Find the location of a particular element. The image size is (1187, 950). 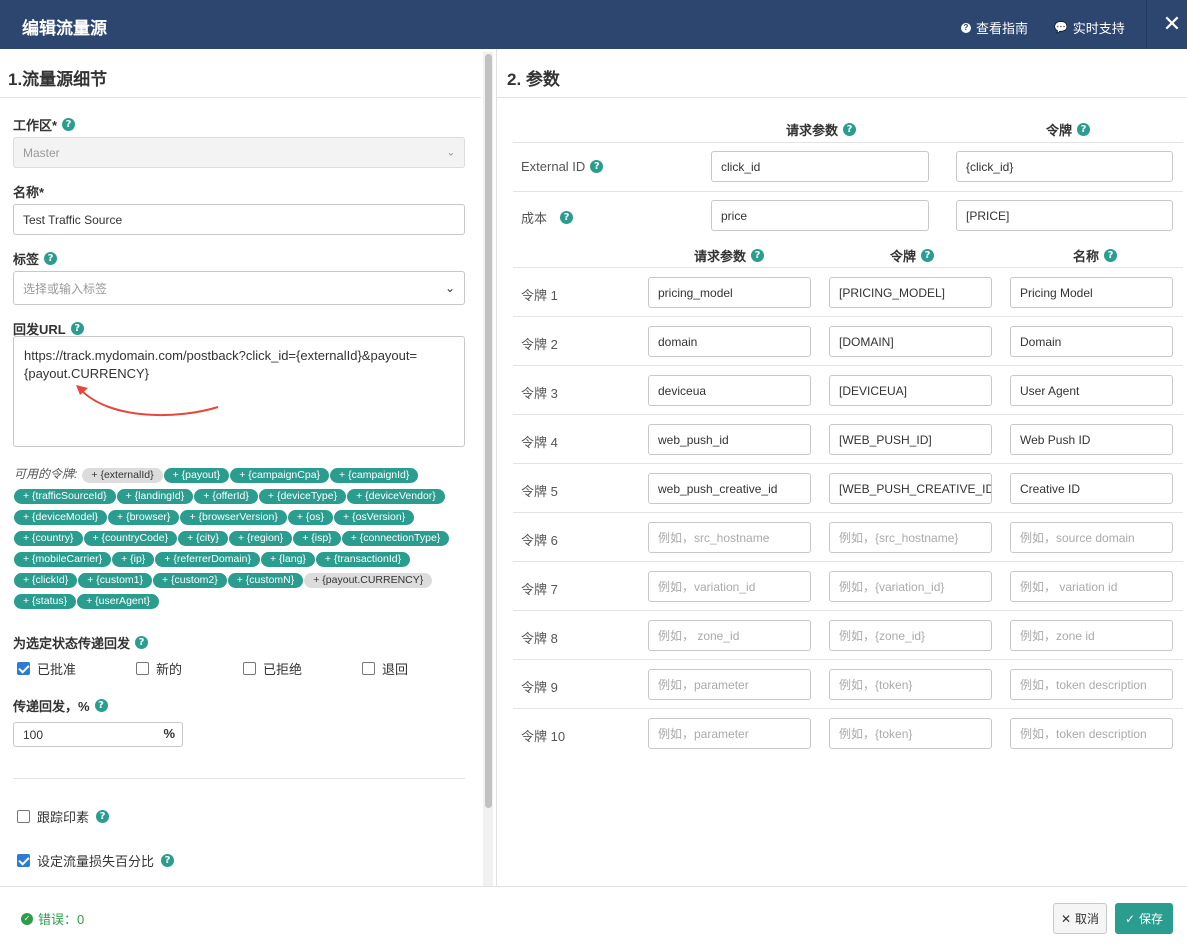

external-id-param-input: click_id is located at coordinates (820, 166).